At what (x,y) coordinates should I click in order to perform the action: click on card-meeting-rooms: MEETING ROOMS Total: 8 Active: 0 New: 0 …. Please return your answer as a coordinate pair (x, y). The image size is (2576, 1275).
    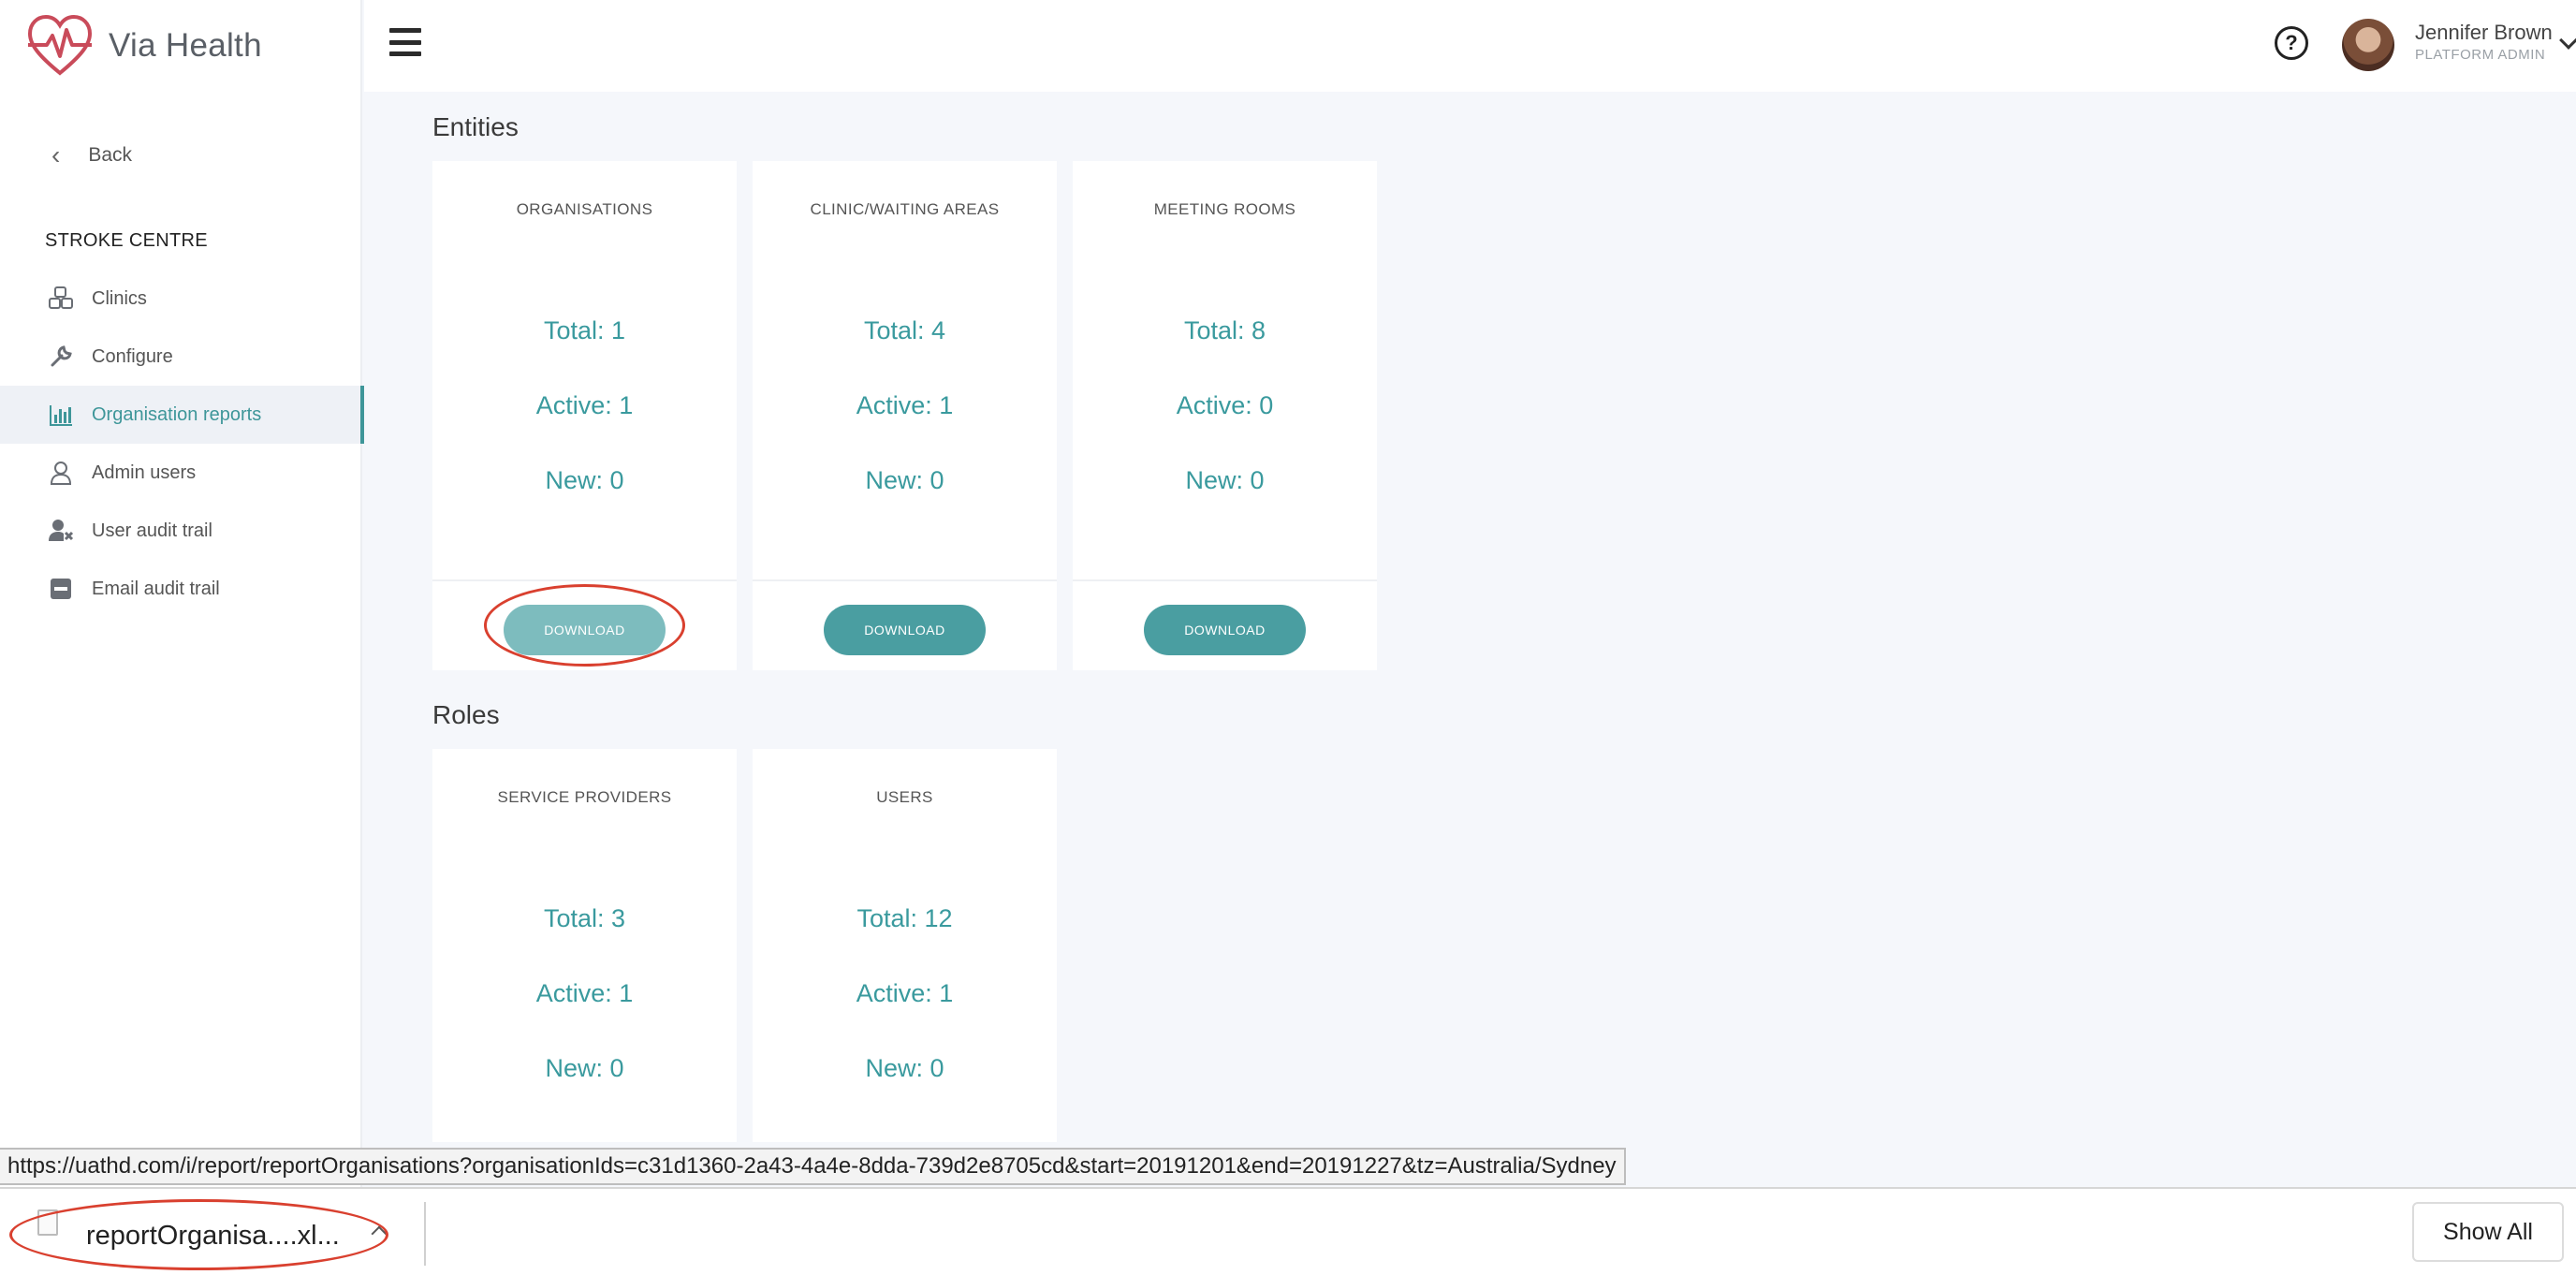
    Looking at the image, I should click on (1225, 415).